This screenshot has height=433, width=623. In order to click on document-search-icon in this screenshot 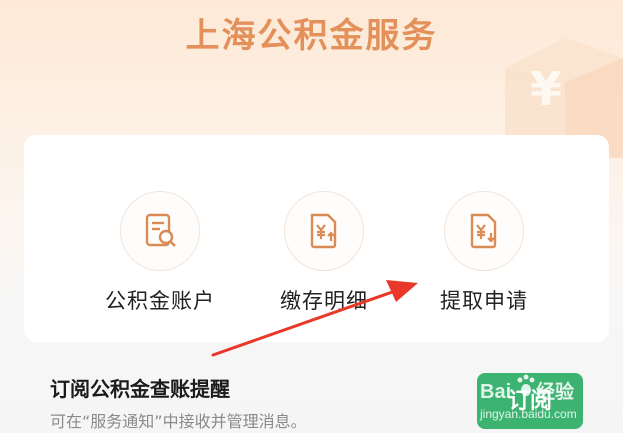, I will do `click(160, 231)`.